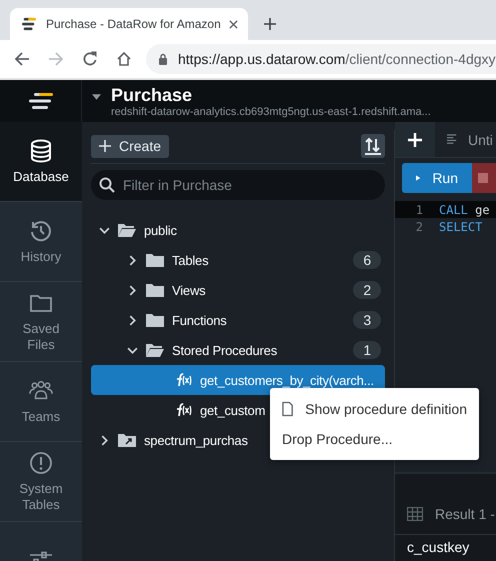 The width and height of the screenshot is (496, 561). I want to click on new-query-button, so click(415, 139).